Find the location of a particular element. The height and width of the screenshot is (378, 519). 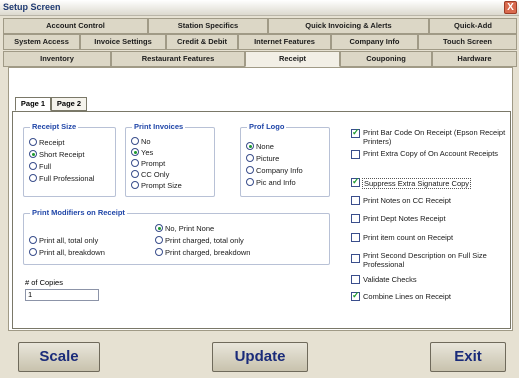

tab-inventory: Inventory is located at coordinates (57, 59).